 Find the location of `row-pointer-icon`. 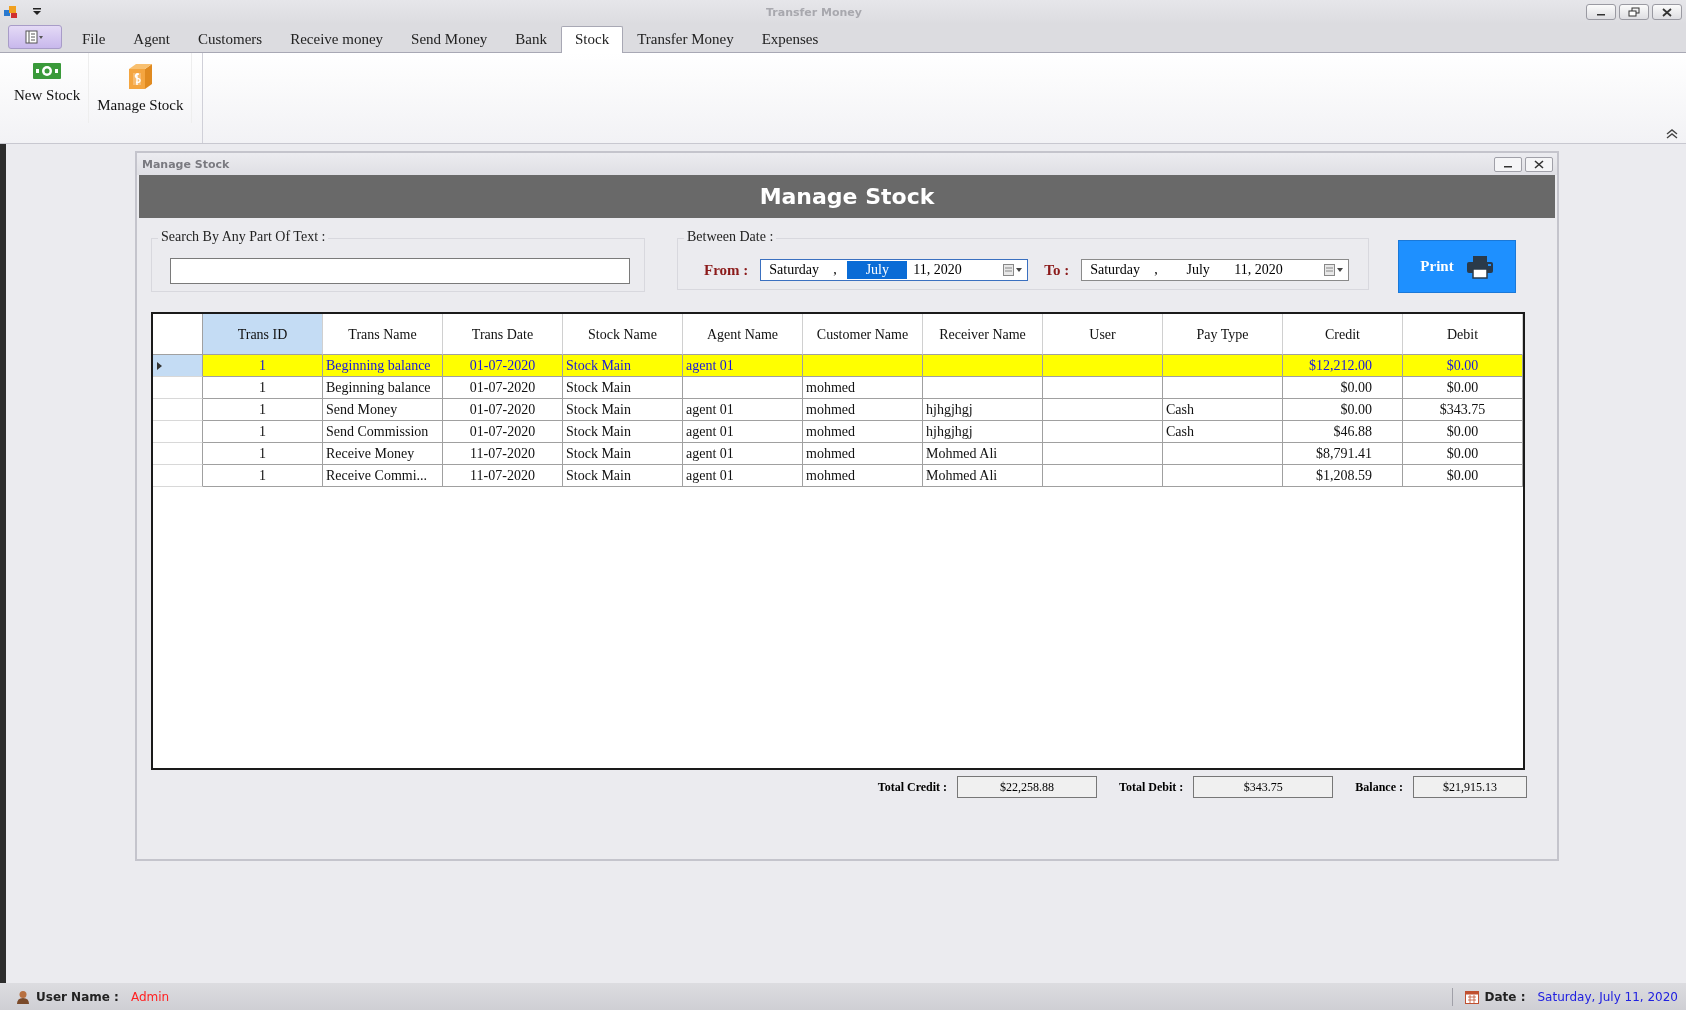

row-pointer-icon is located at coordinates (159, 365).